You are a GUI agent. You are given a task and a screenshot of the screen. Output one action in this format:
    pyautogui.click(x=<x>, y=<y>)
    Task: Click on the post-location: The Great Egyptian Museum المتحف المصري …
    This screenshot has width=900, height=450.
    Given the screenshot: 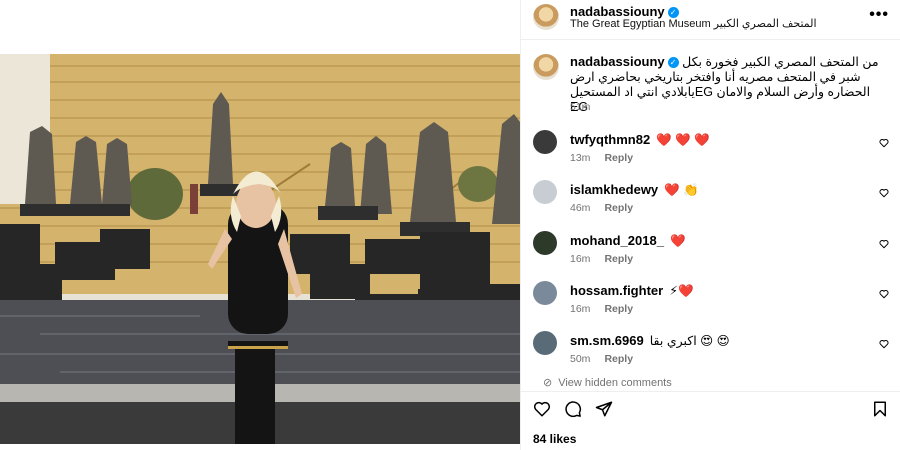 What is the action you would take?
    pyautogui.click(x=693, y=23)
    